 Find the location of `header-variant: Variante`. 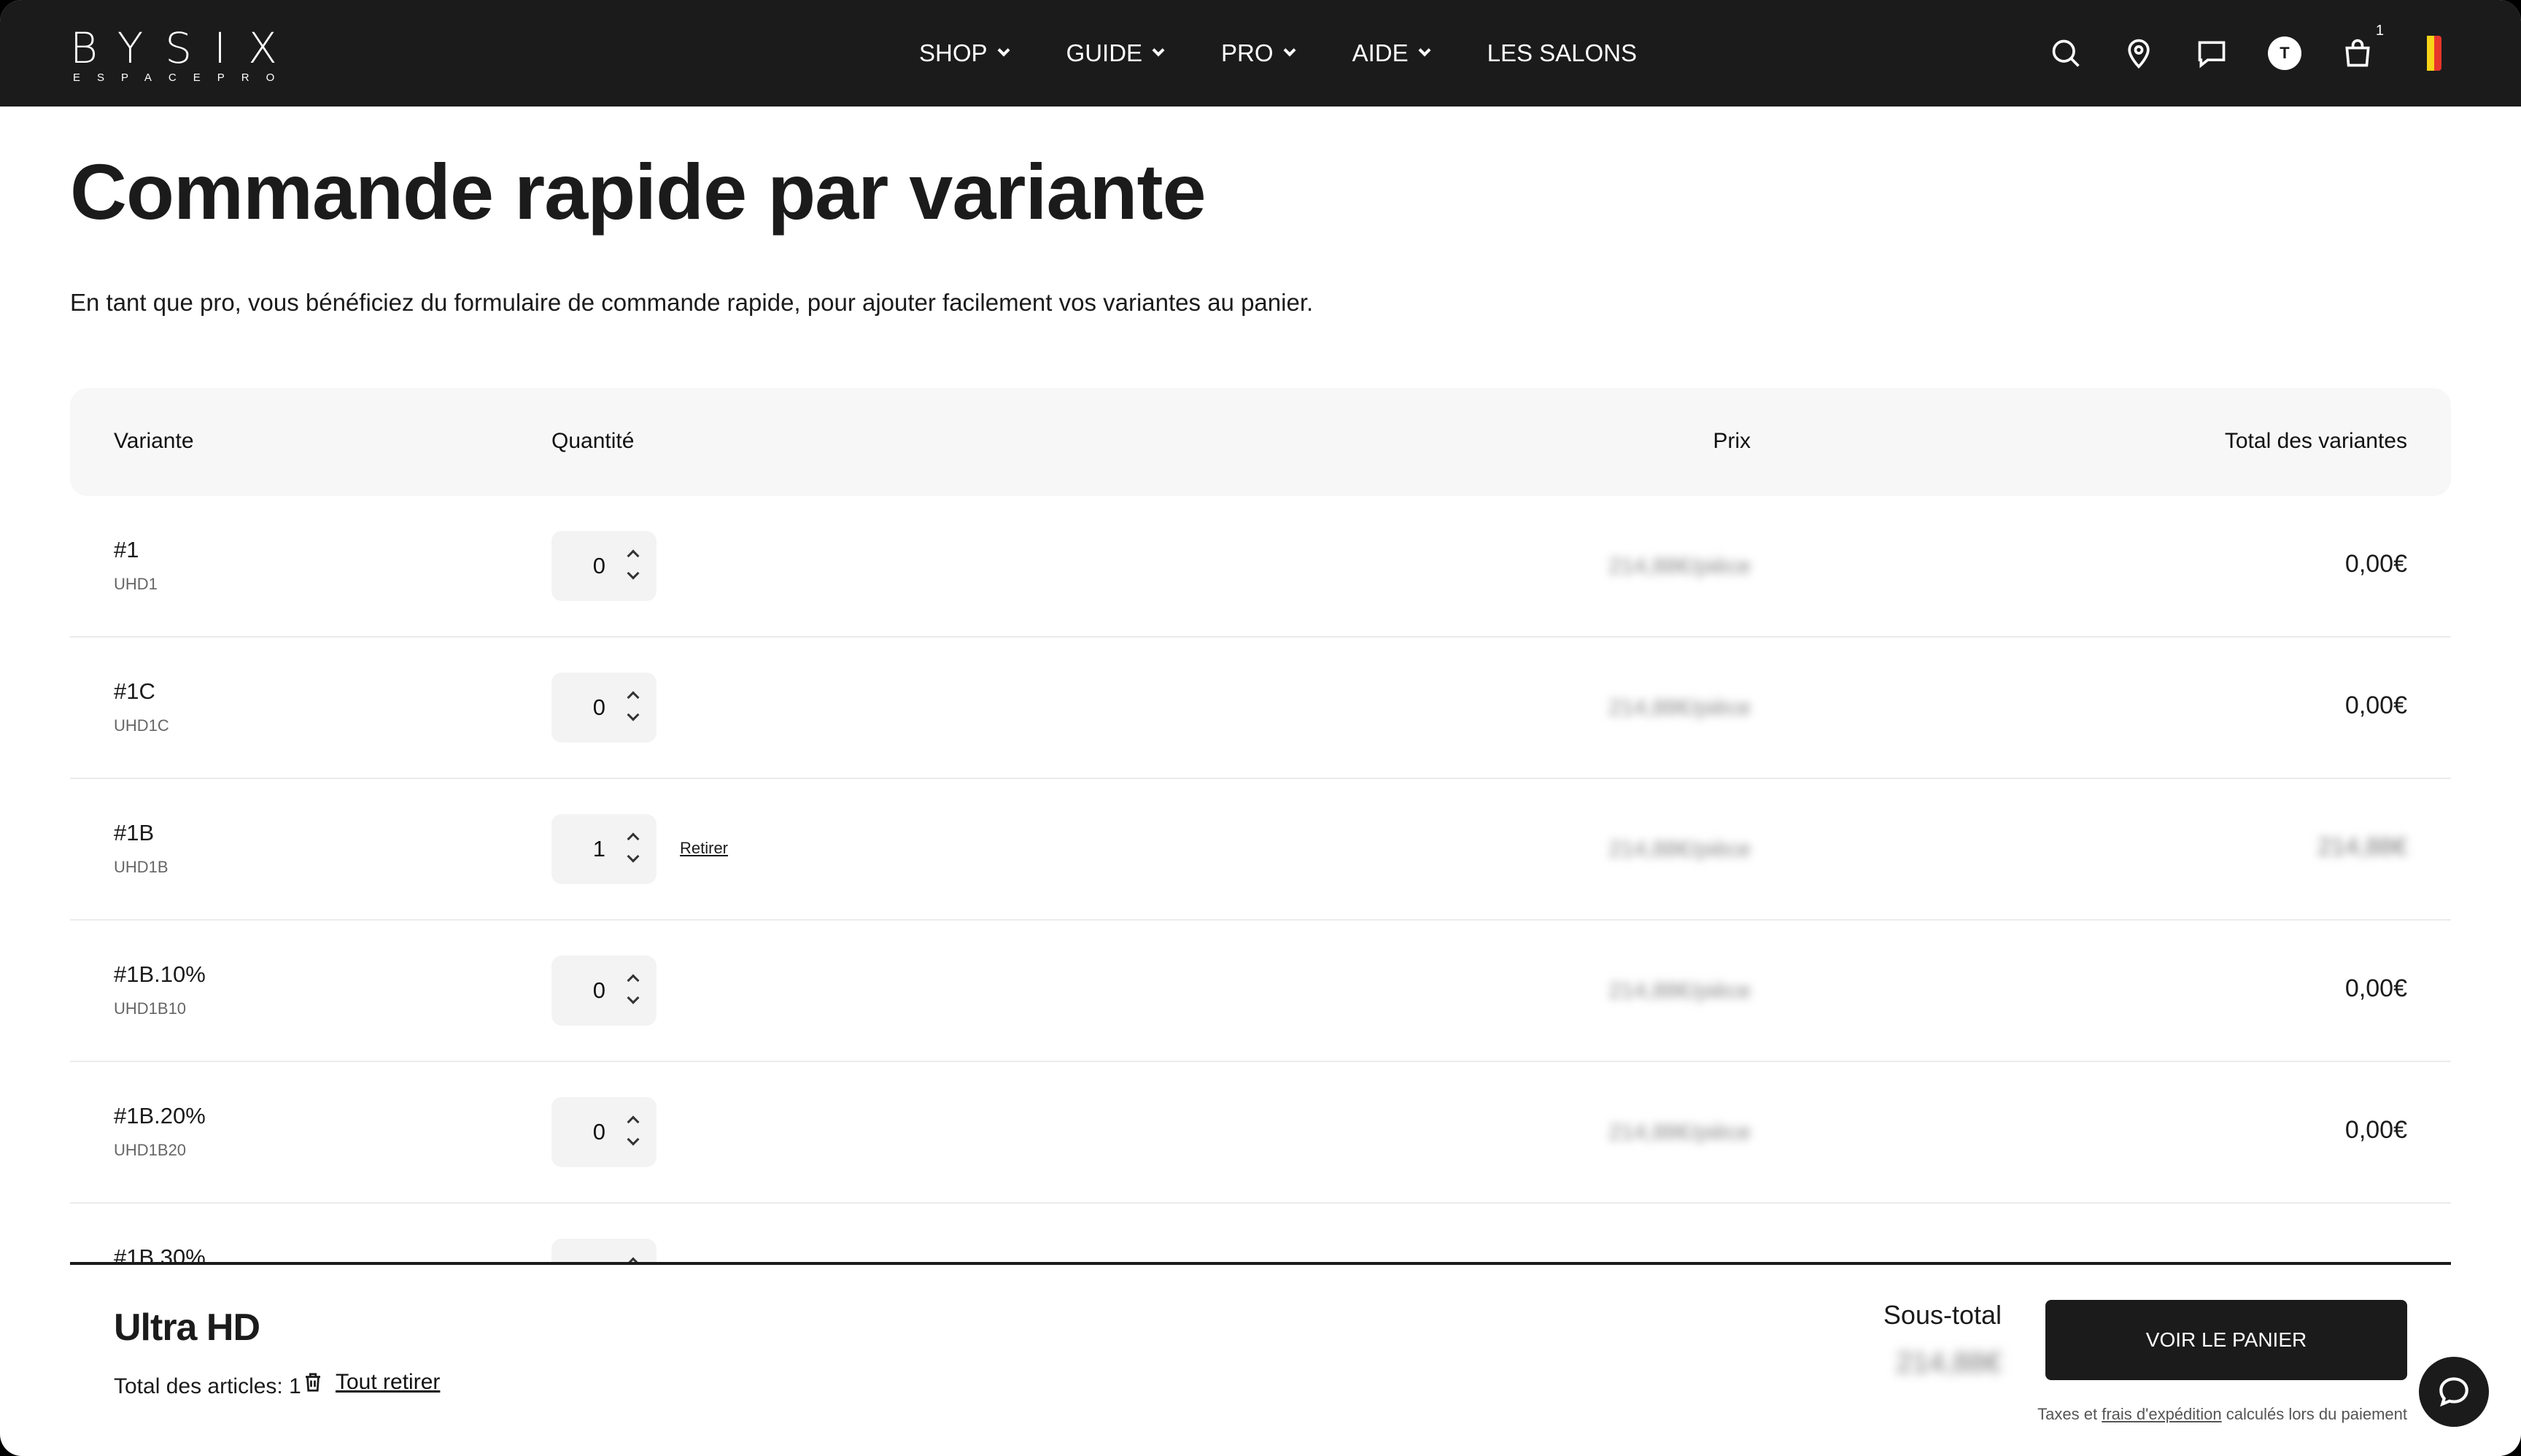

header-variant: Variante is located at coordinates (154, 441).